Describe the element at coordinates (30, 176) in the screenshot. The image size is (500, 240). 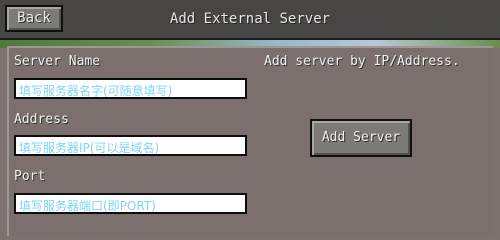
I see `port-label: Port` at that location.